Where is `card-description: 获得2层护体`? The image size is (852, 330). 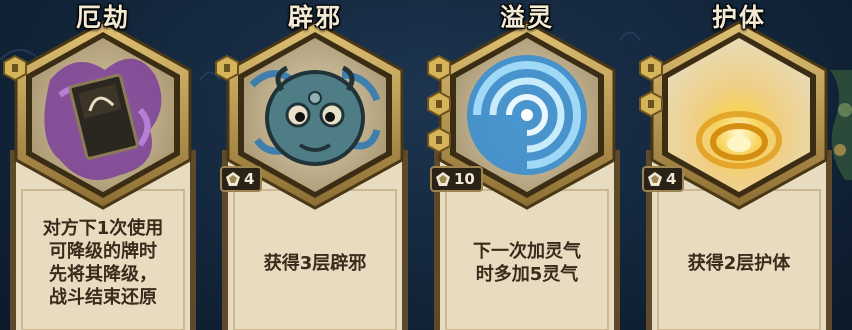
card-description: 获得2层护体 is located at coordinates (739, 263).